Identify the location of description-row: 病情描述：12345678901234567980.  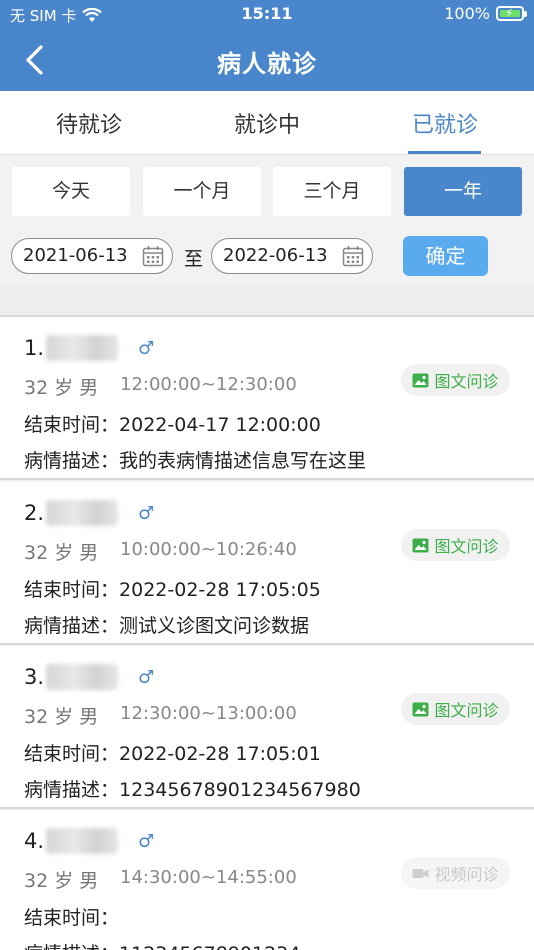
(192, 788).